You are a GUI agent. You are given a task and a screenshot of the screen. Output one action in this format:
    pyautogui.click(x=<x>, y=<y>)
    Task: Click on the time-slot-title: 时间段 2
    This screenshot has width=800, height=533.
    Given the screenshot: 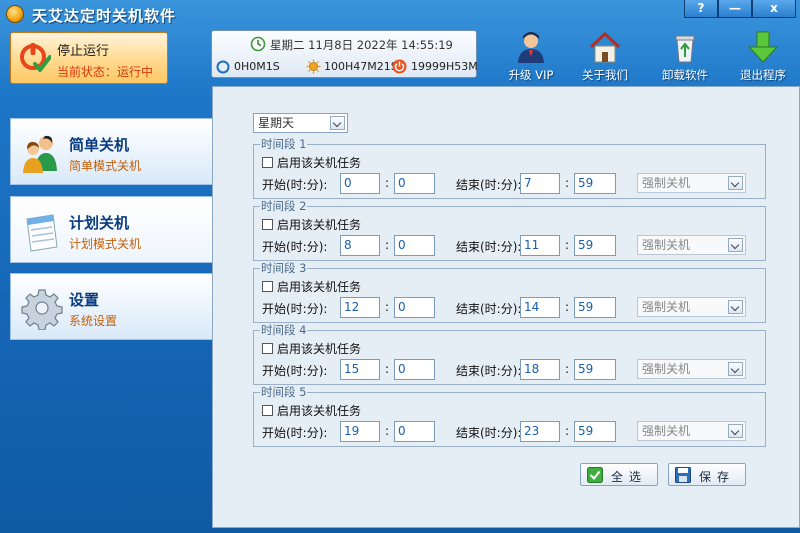 What is the action you would take?
    pyautogui.click(x=284, y=206)
    